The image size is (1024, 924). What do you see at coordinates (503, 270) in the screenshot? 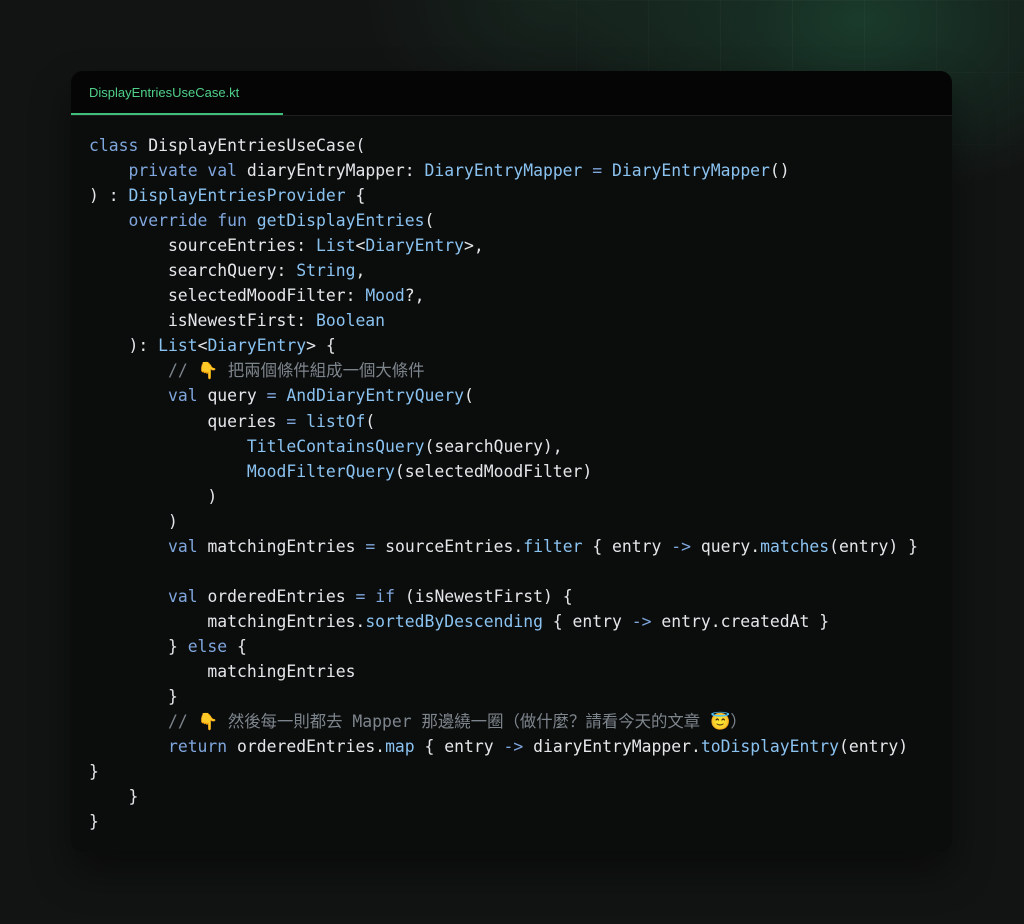
I see `code-line: searchQuery: String,` at bounding box center [503, 270].